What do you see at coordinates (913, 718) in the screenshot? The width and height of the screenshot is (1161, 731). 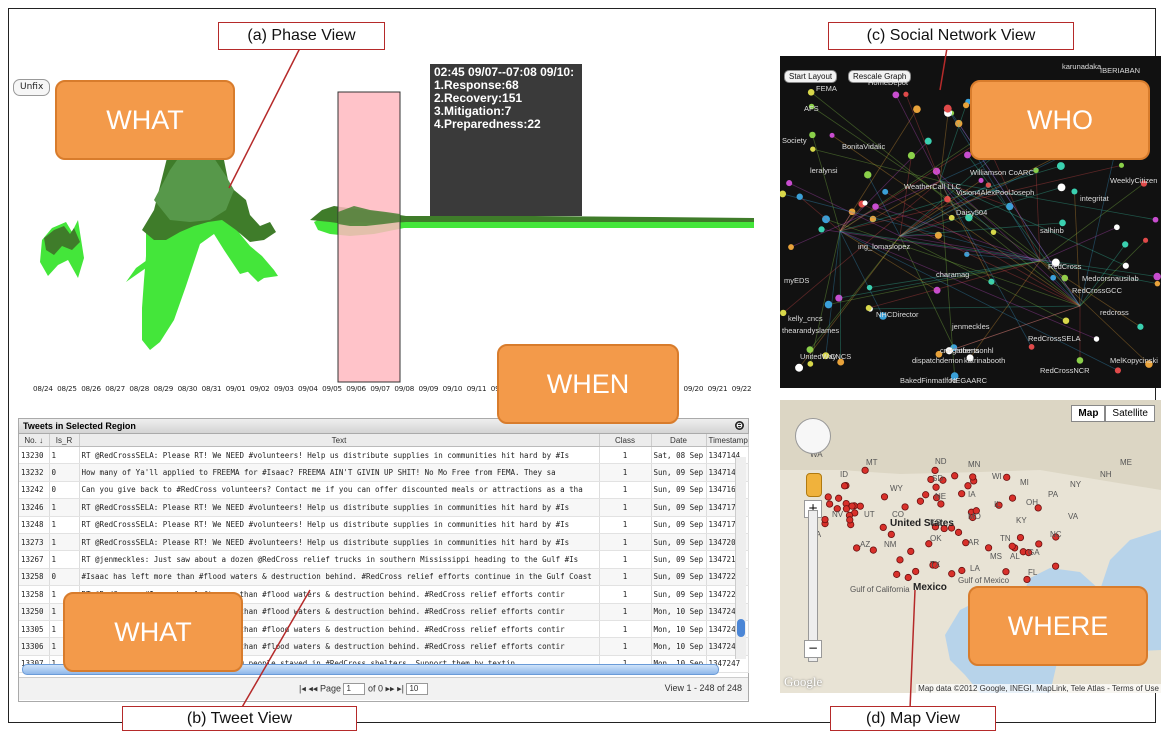 I see `map-view-callout: (d) Map View` at bounding box center [913, 718].